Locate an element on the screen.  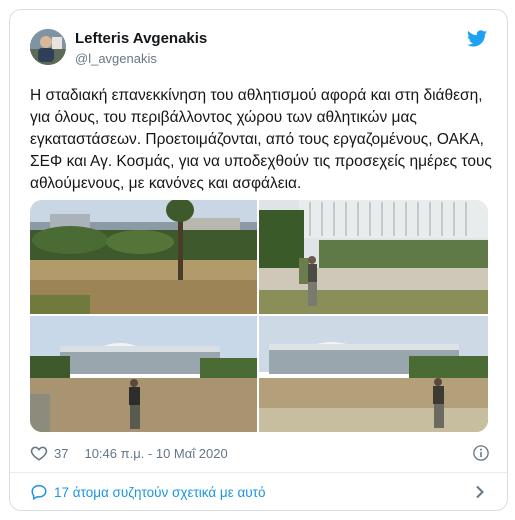
info-icon is located at coordinates (481, 453).